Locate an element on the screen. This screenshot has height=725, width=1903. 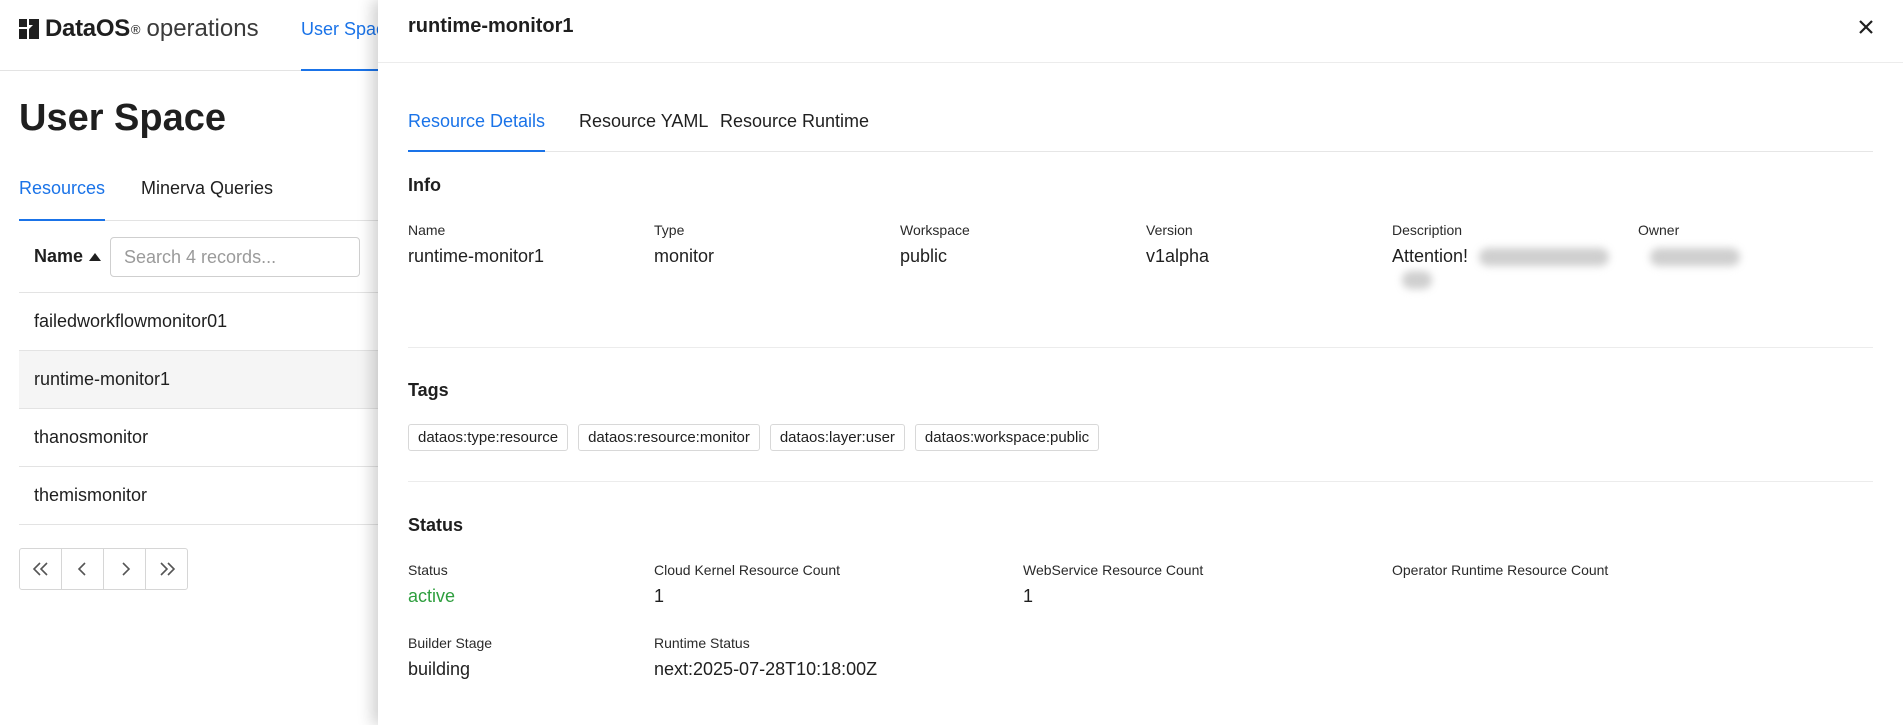
field-label: Operator Runtime Resource Count is located at coordinates (1500, 570).